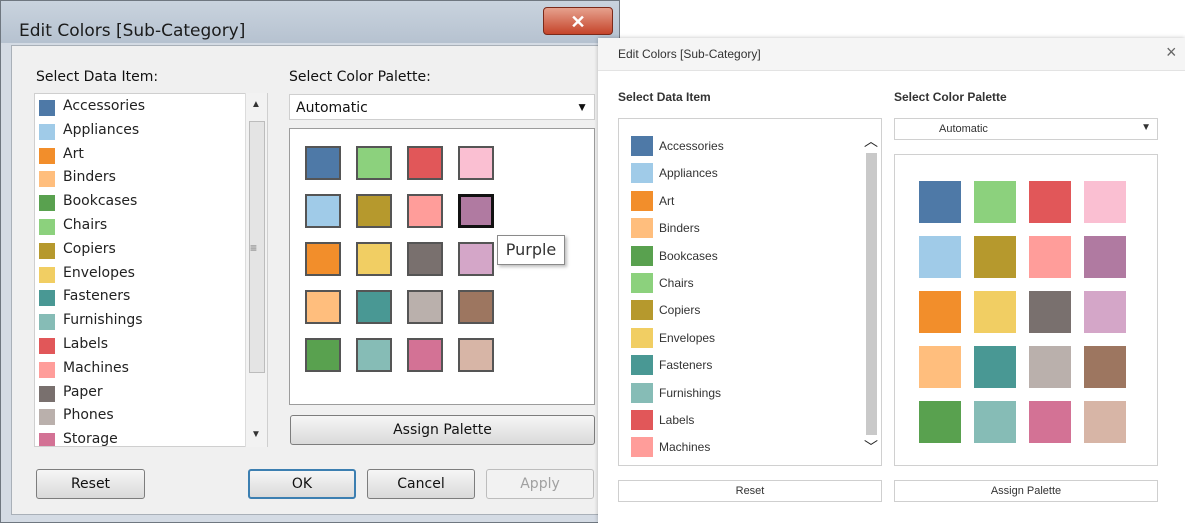 This screenshot has height=523, width=1185. I want to click on dropdown-arrow-icon: ▼, so click(582, 107).